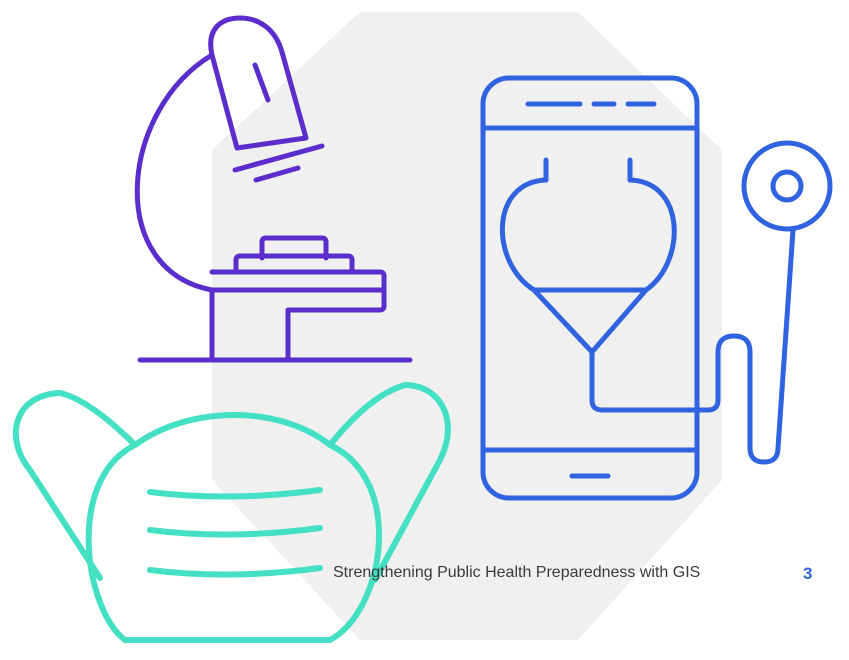 This screenshot has width=849, height=660. I want to click on page-number: 3, so click(808, 573).